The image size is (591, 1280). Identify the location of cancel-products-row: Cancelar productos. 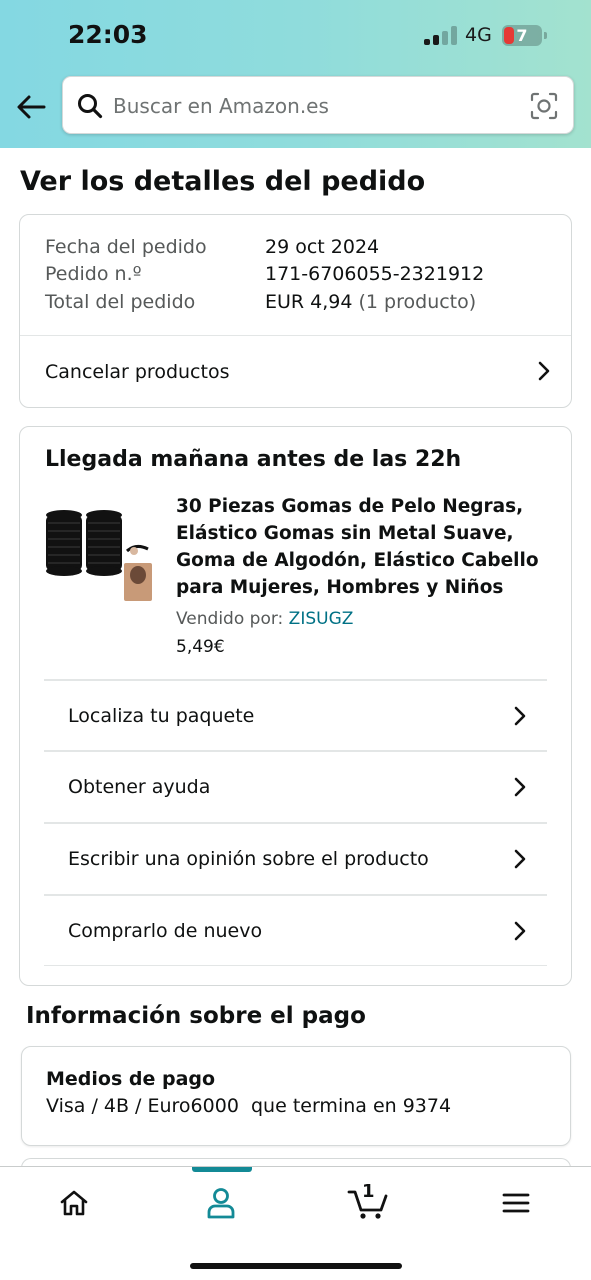
(295, 371).